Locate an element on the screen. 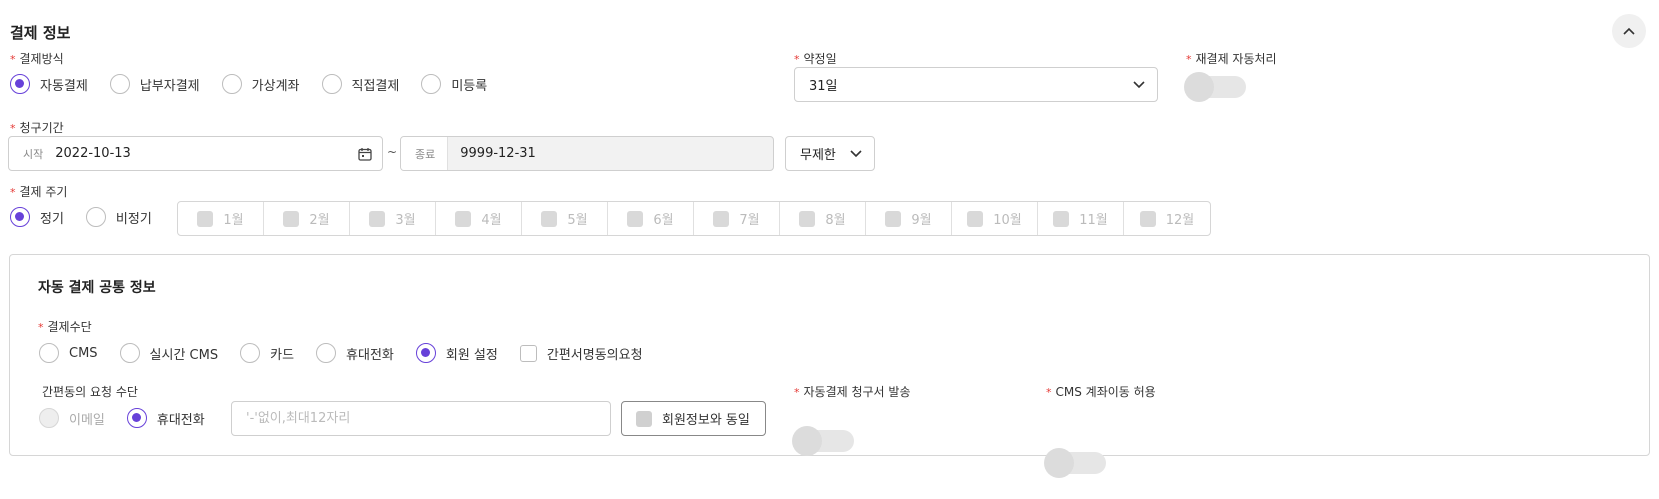  month-selector: 1월 2월 3월 4월 5월 6월 7월 8월 9월 10월 11월 12월 is located at coordinates (694, 218).